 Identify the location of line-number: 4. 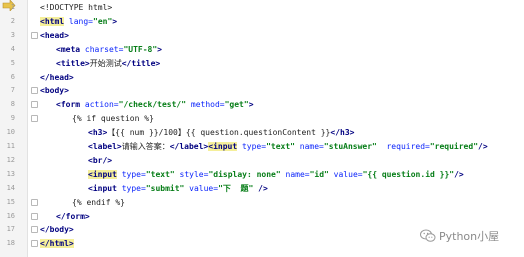
(12, 48).